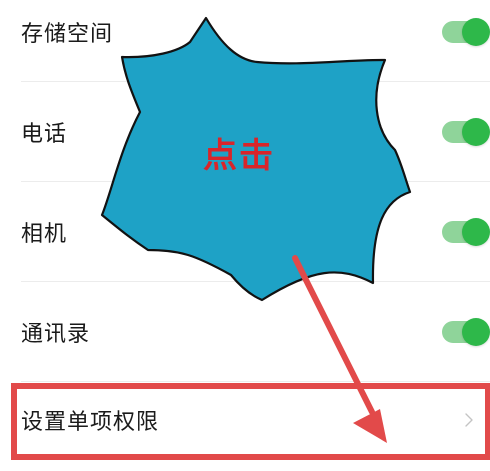 The width and height of the screenshot is (490, 471). What do you see at coordinates (56, 334) in the screenshot?
I see `permission-label-contacts: 通讯录` at bounding box center [56, 334].